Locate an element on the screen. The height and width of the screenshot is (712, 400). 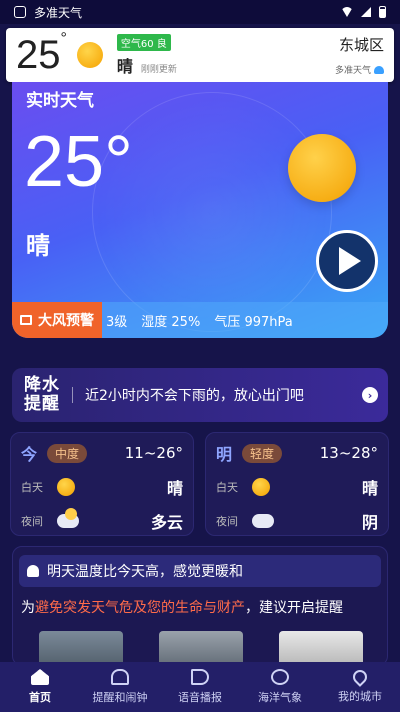
cloud-icon is located at coordinates (263, 521).